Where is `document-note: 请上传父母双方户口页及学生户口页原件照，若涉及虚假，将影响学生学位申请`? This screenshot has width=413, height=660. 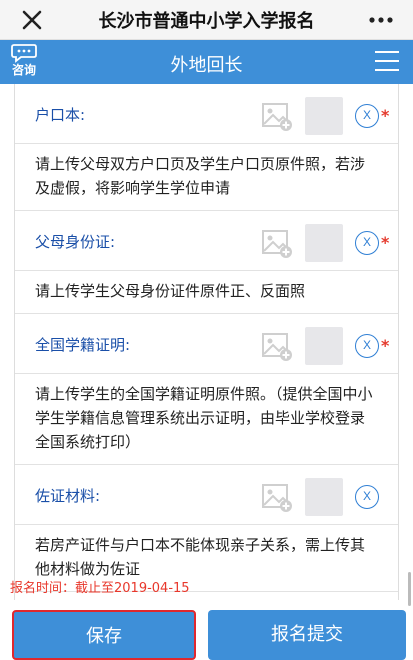 document-note: 请上传父母双方户口页及学生户口页原件照，若涉及虚假，将影响学生学位申请 is located at coordinates (206, 177).